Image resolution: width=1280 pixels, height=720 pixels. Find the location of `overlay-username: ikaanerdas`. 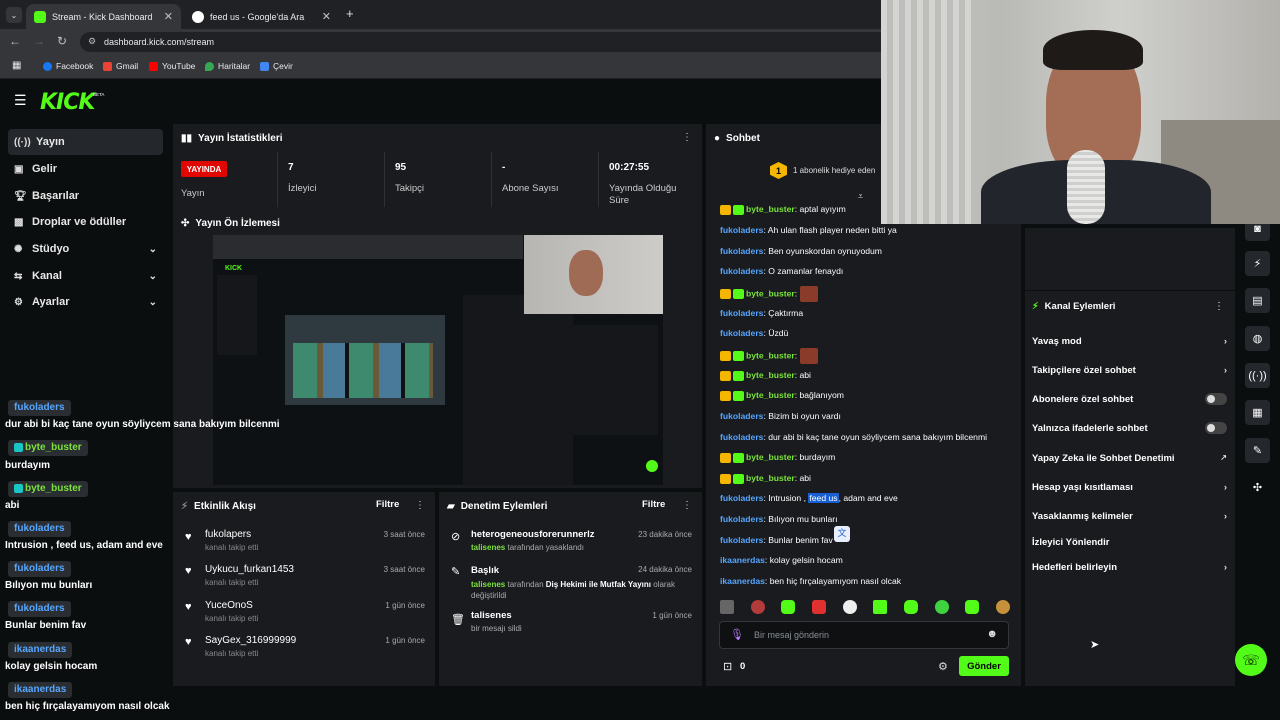

overlay-username: ikaanerdas is located at coordinates (40, 650).